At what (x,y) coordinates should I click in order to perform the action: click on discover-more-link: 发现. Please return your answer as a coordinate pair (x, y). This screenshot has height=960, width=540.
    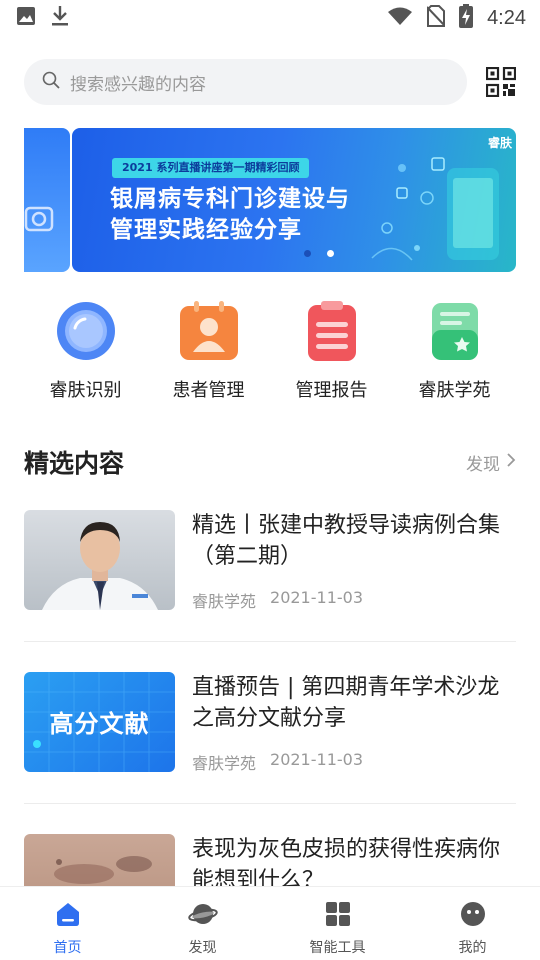
    Looking at the image, I should click on (491, 462).